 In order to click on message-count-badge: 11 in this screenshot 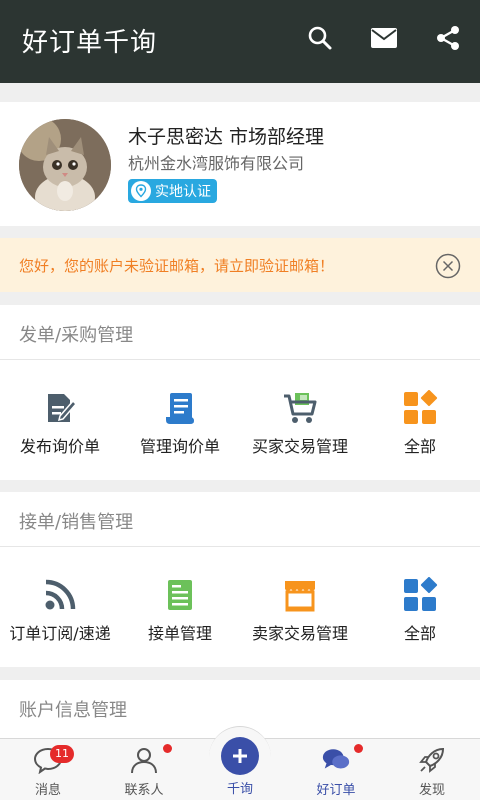, I will do `click(62, 754)`.